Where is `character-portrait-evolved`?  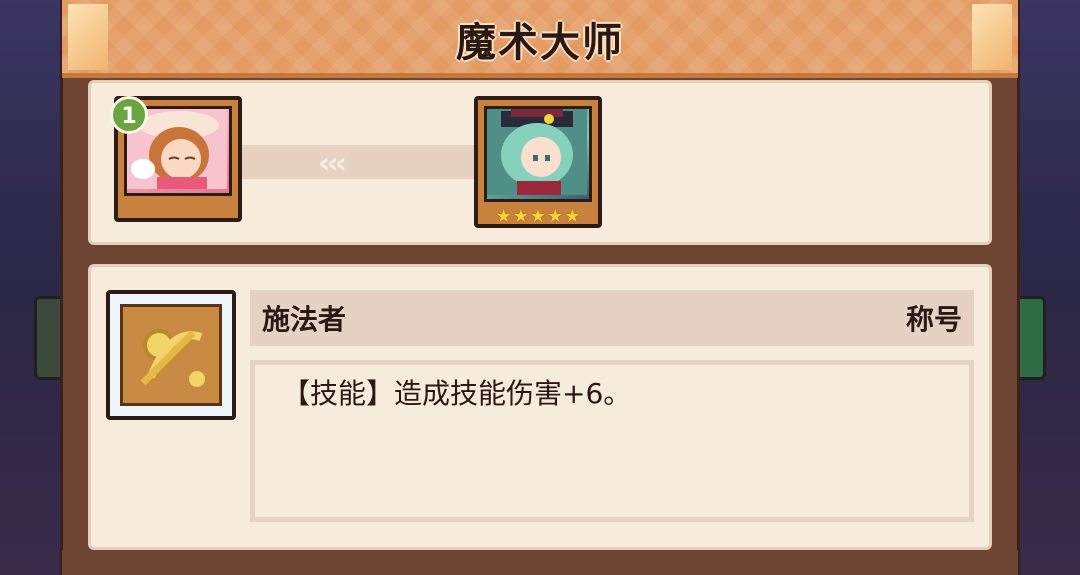
character-portrait-evolved is located at coordinates (538, 154).